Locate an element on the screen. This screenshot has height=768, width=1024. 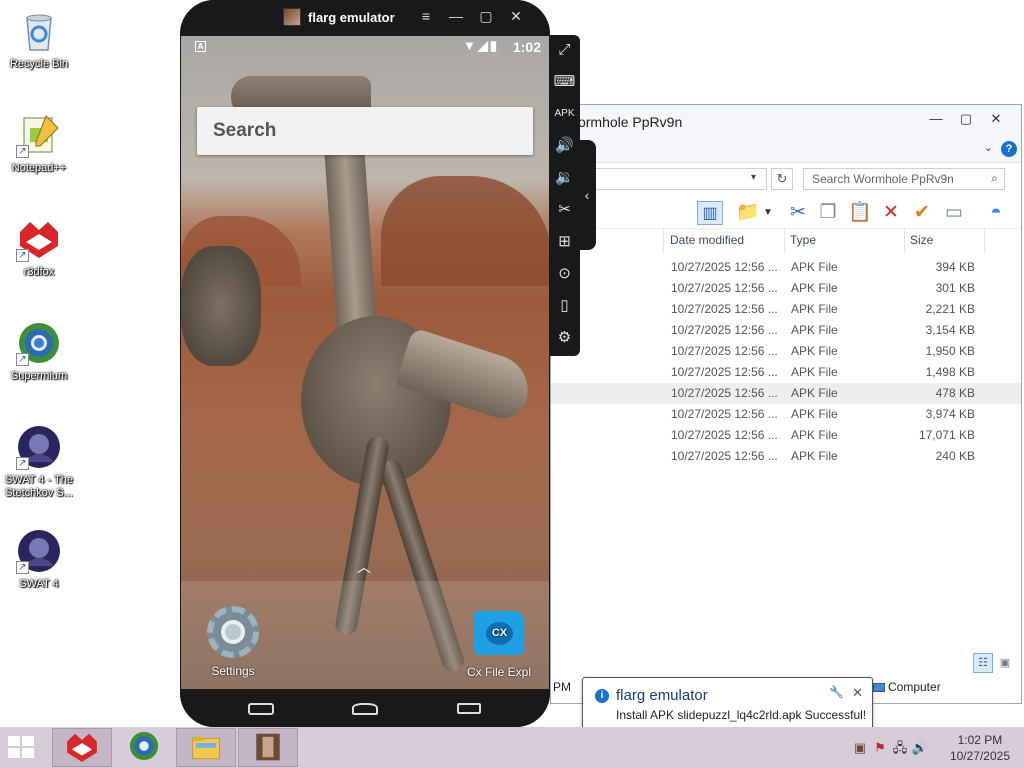
emulator-tray-icon: ▣ is located at coordinates (860, 748).